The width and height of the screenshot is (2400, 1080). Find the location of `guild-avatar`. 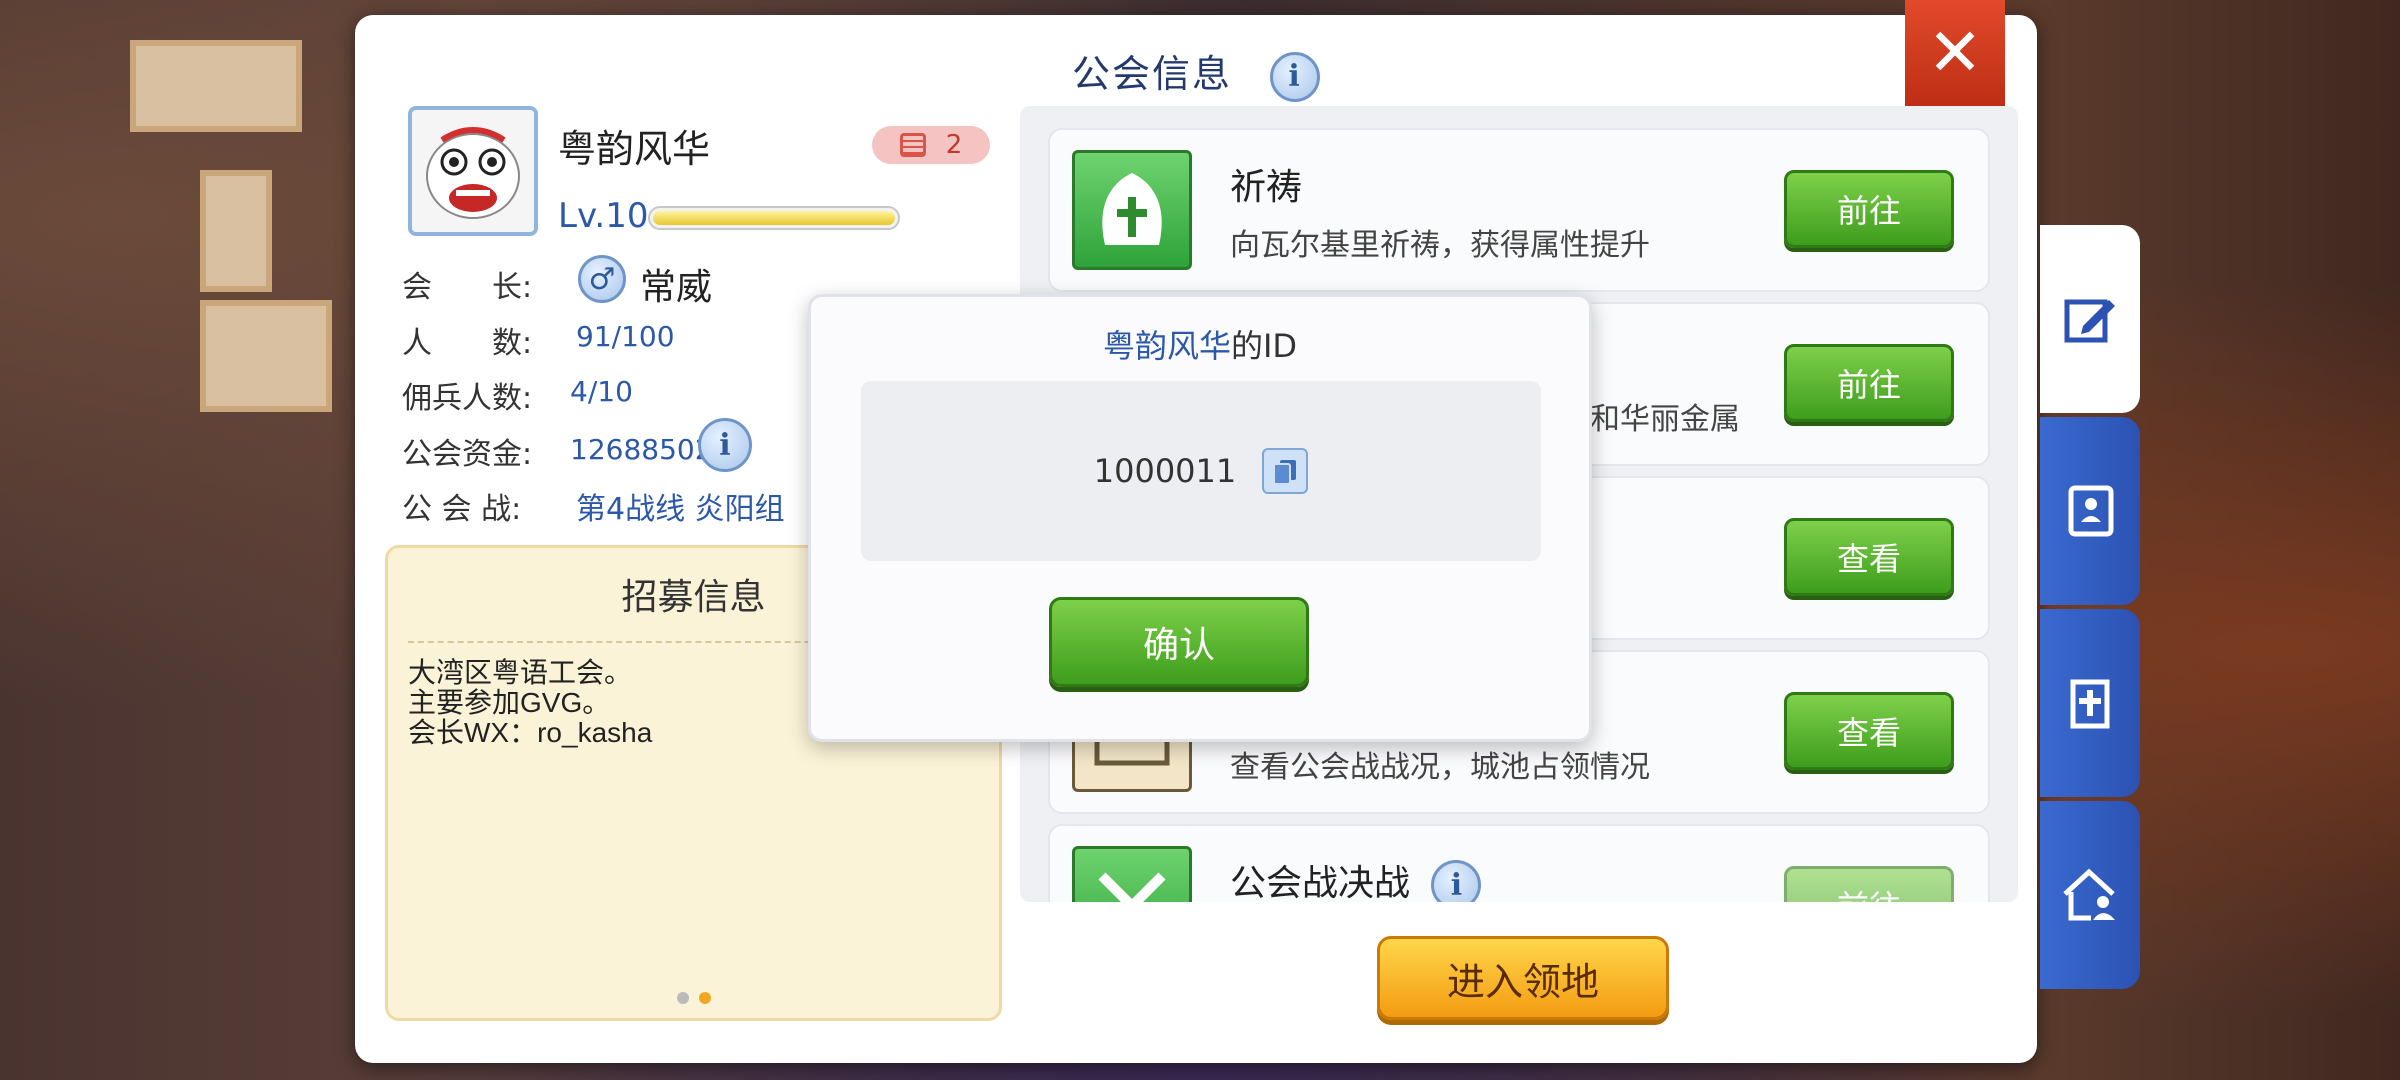

guild-avatar is located at coordinates (473, 171).